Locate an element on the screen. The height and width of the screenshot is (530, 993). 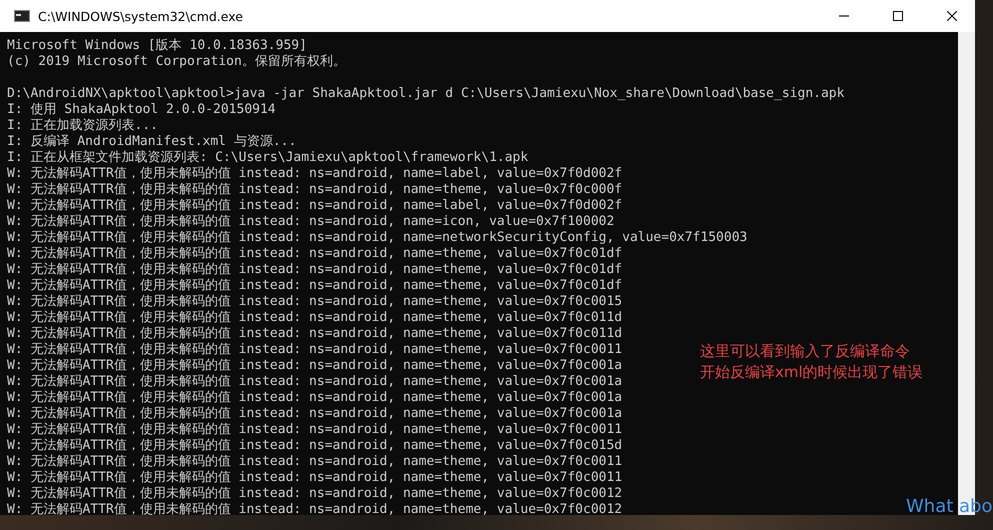
console-line: I: 使用 ShakaApktool 2.0.0-20150914 is located at coordinates (141, 110).